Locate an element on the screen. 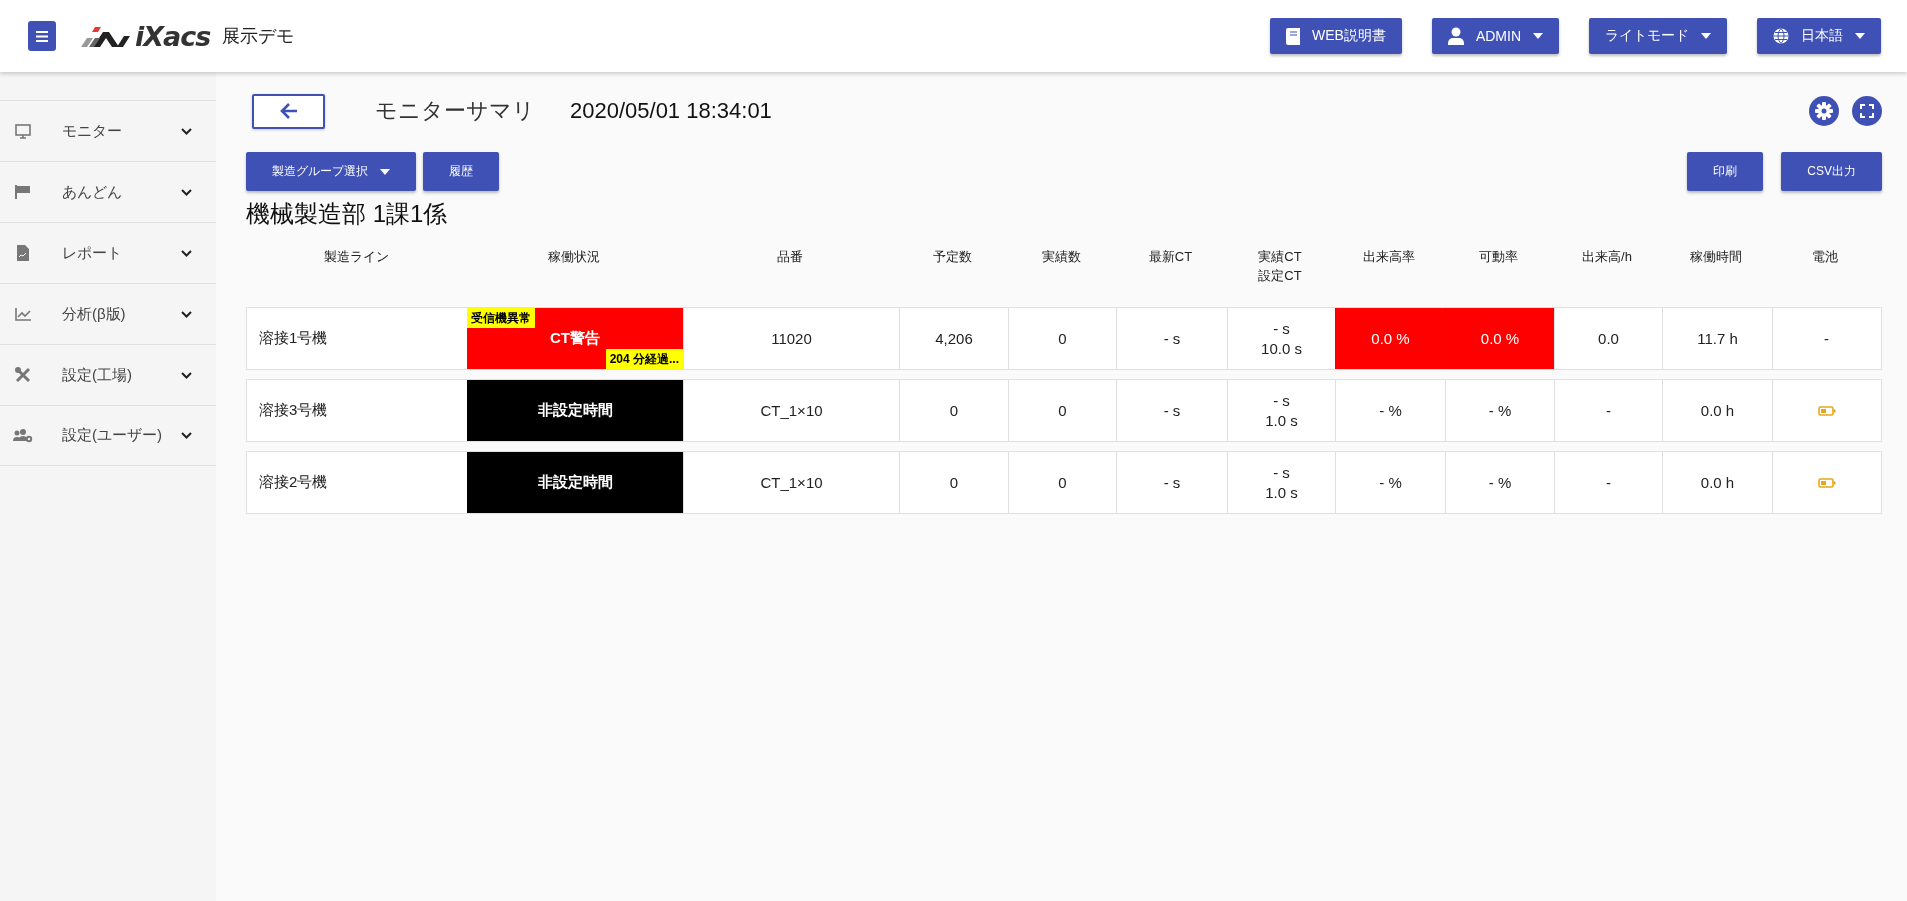 This screenshot has width=1907, height=901. column-header: 電池 is located at coordinates (1825, 257).